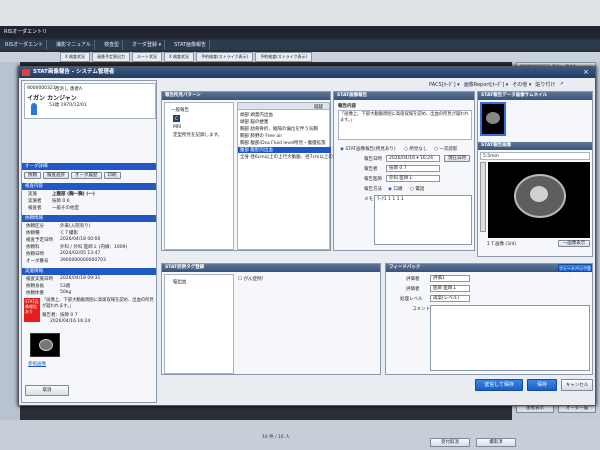 The width and height of the screenshot is (600, 450). Describe the element at coordinates (112, 175) in the screenshot. I see `tab-print: 印刷` at that location.